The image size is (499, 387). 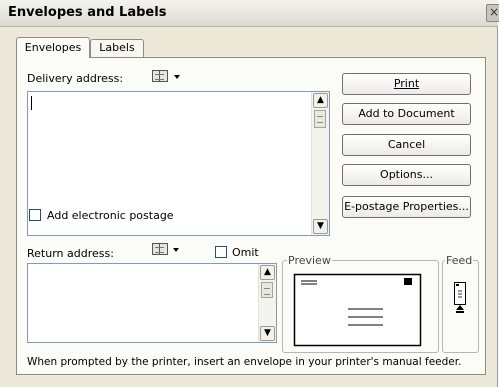 I want to click on preview-title: Preview, so click(x=309, y=260).